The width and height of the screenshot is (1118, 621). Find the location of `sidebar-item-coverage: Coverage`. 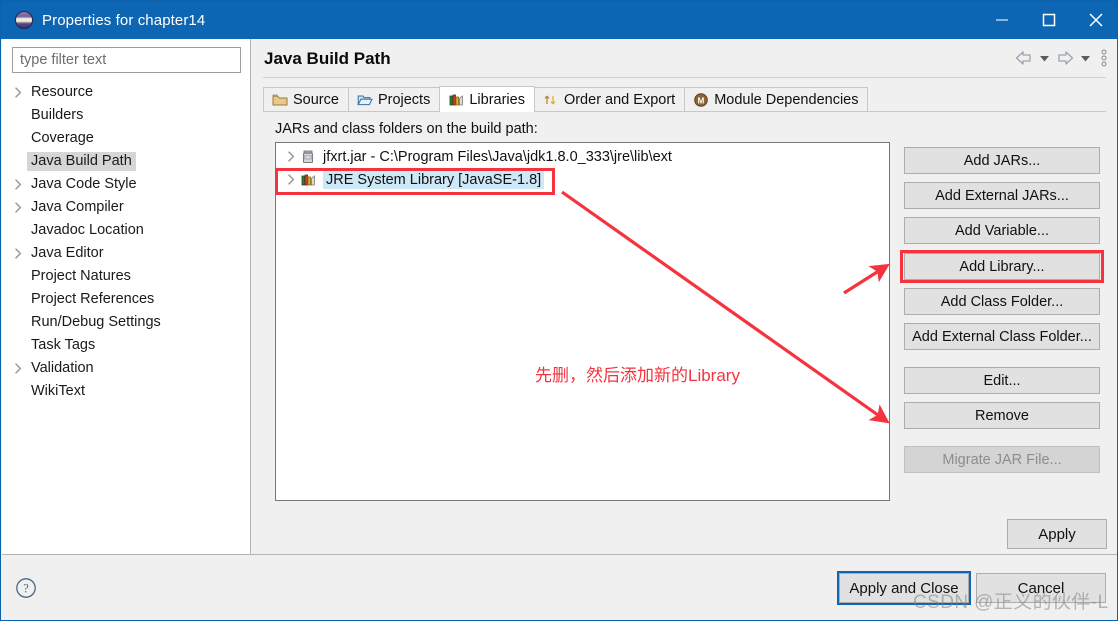

sidebar-item-coverage: Coverage is located at coordinates (126, 138).